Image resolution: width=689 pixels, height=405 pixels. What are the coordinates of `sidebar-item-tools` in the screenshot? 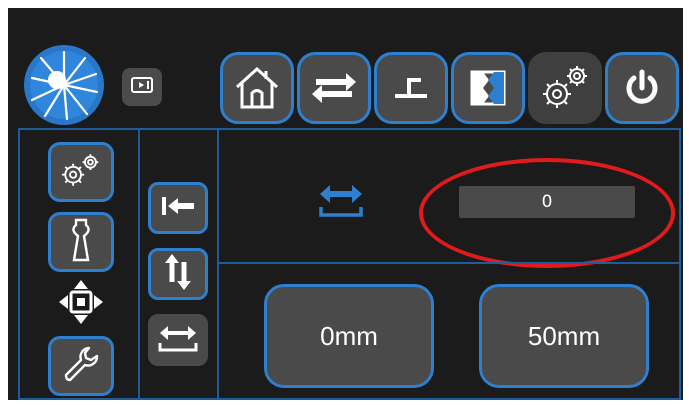 It's located at (81, 366).